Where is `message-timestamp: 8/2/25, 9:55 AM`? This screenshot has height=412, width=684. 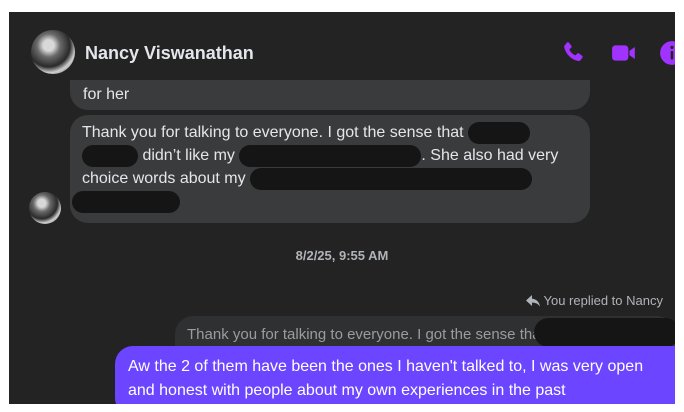 message-timestamp: 8/2/25, 9:55 AM is located at coordinates (342, 255).